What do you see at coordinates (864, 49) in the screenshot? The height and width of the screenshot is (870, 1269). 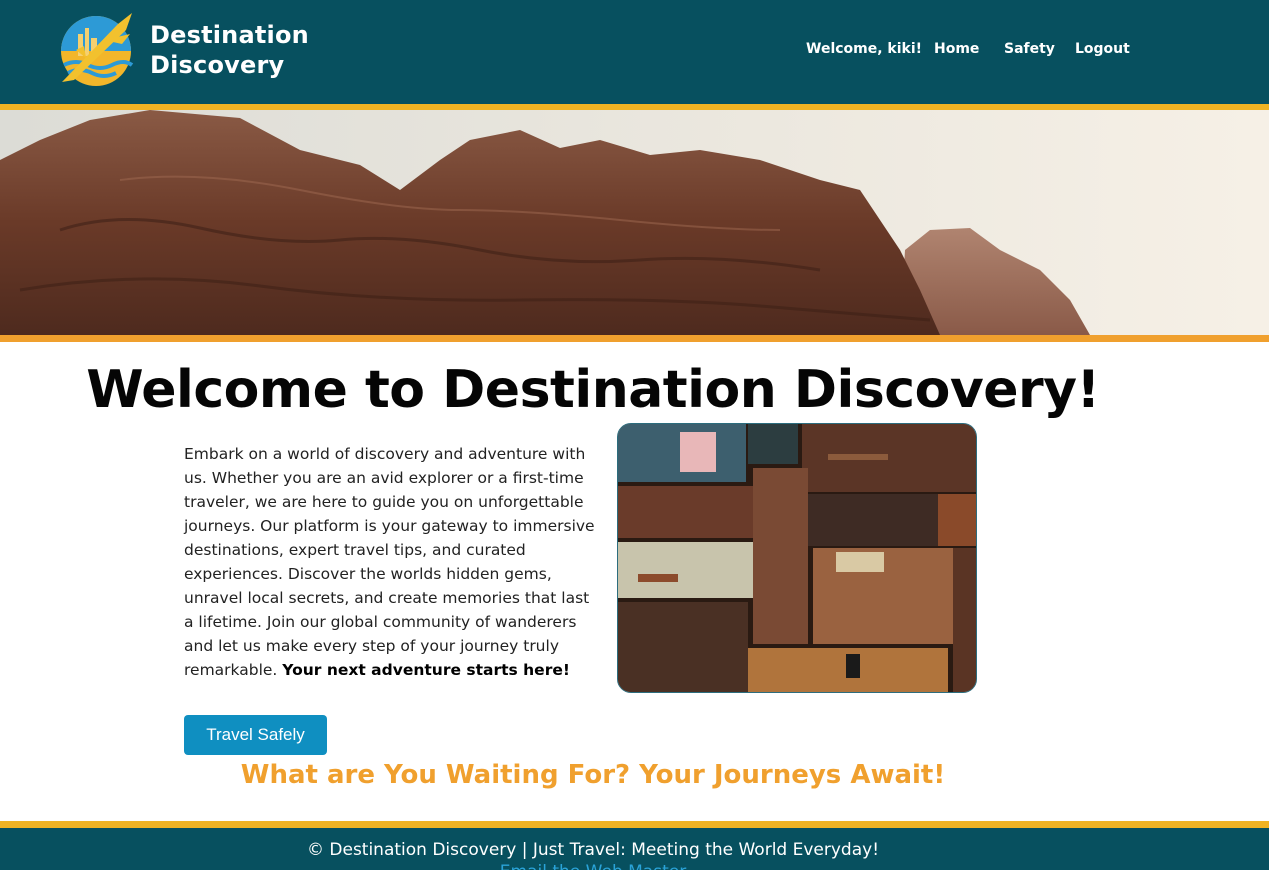 I see `nav-welcome-user: Welcome, kiki!` at bounding box center [864, 49].